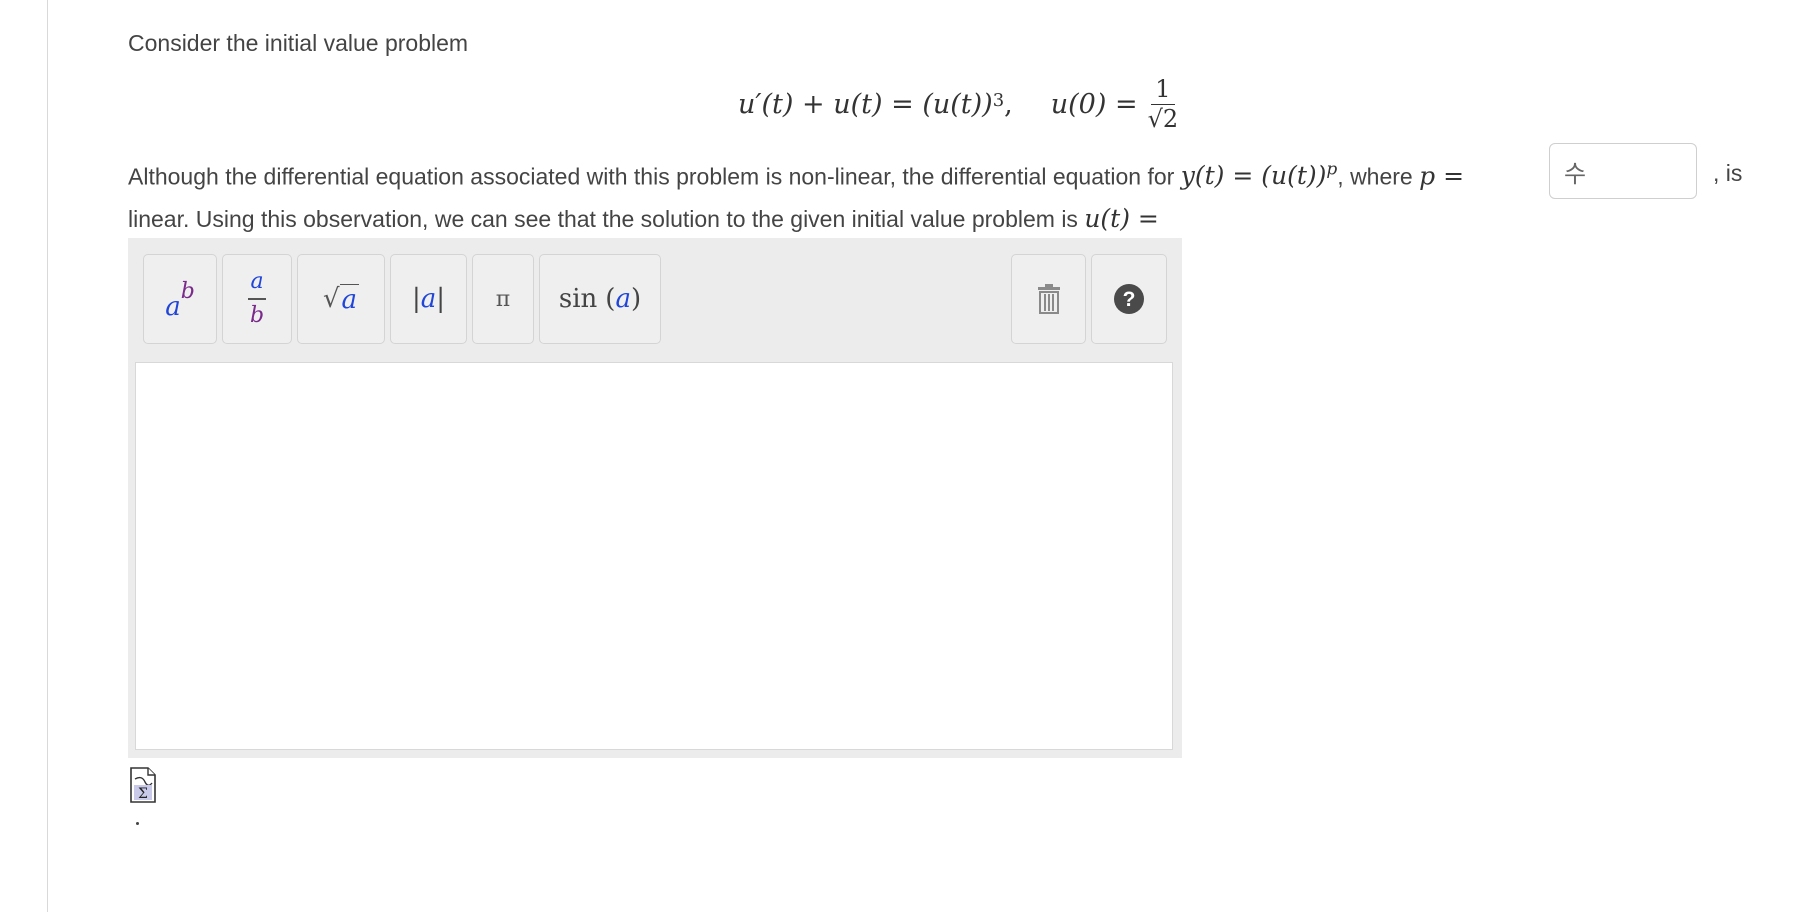 The width and height of the screenshot is (1820, 912). Describe the element at coordinates (298, 43) in the screenshot. I see `intro-text: Consider the initial value problem` at that location.